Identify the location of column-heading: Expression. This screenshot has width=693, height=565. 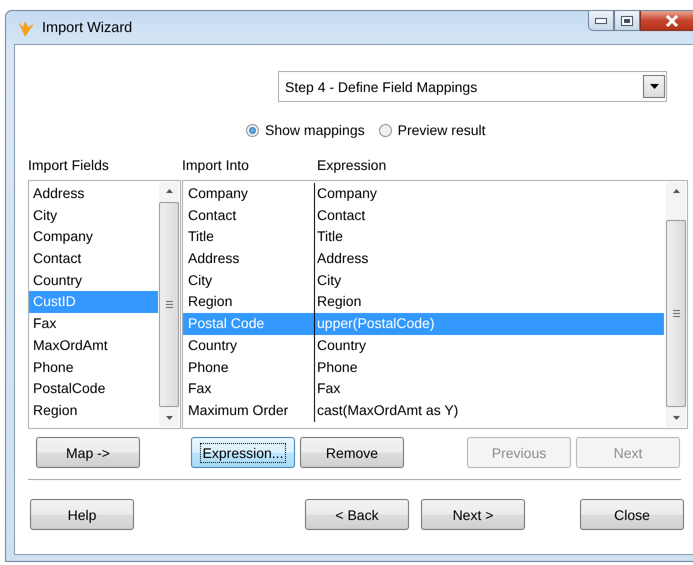
(351, 165).